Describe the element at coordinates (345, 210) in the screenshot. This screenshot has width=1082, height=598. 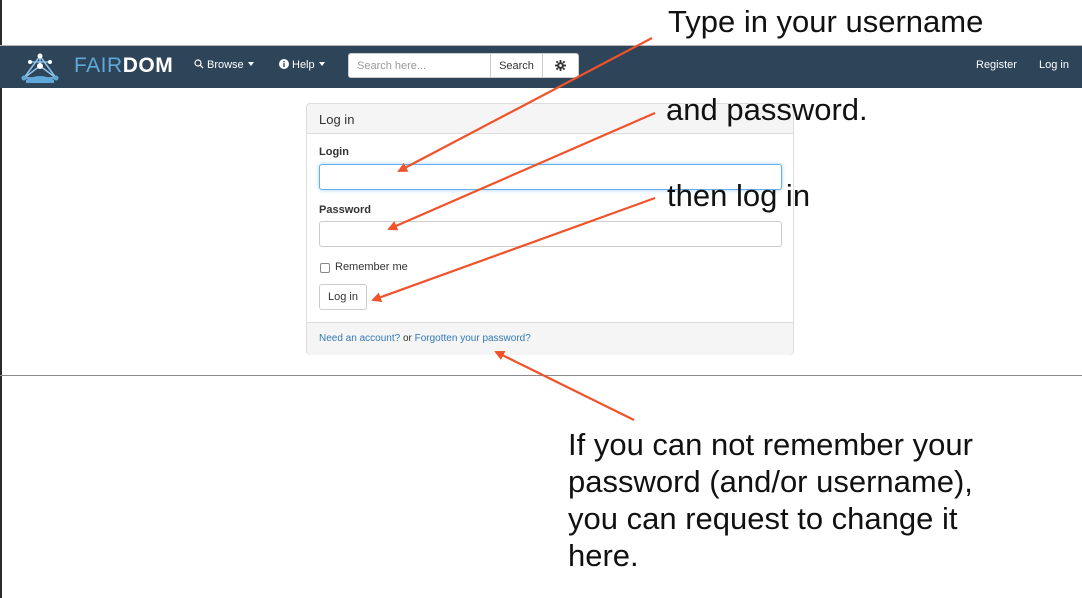
I see `password-field-label: Password` at that location.